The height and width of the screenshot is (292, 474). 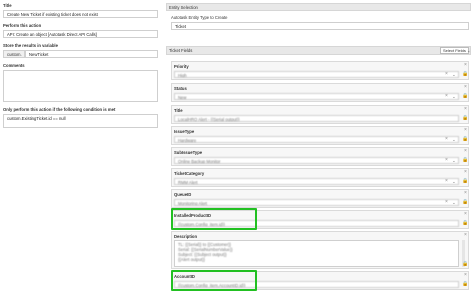 What do you see at coordinates (318, 50) in the screenshot?
I see `ticket-fields-header: Ticket Fields` at bounding box center [318, 50].